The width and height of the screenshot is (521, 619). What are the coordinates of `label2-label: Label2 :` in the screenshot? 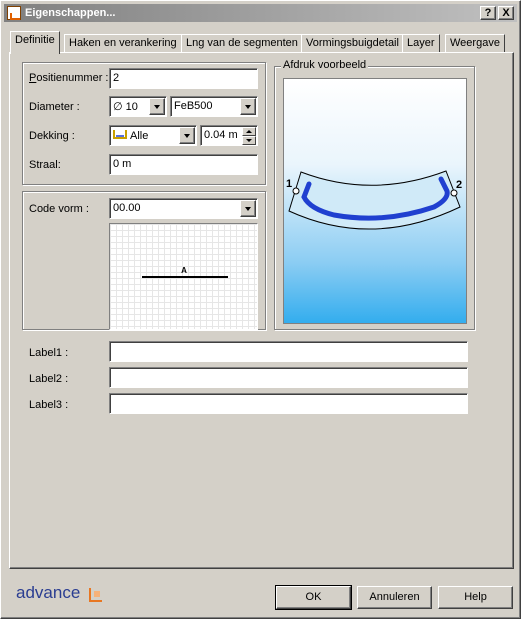 It's located at (49, 379).